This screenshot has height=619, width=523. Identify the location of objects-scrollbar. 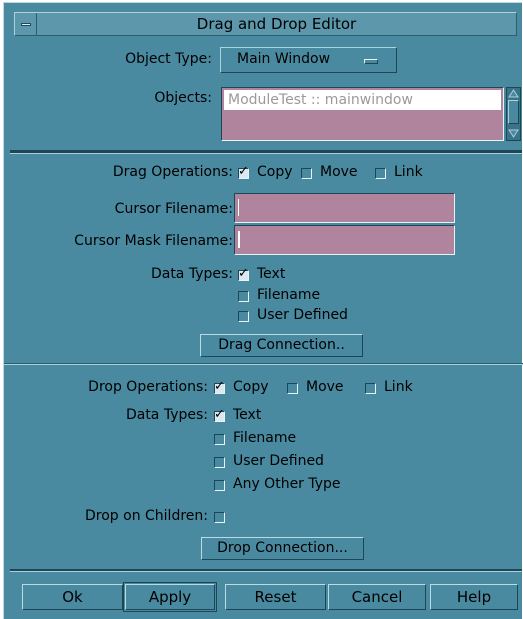
(513, 114).